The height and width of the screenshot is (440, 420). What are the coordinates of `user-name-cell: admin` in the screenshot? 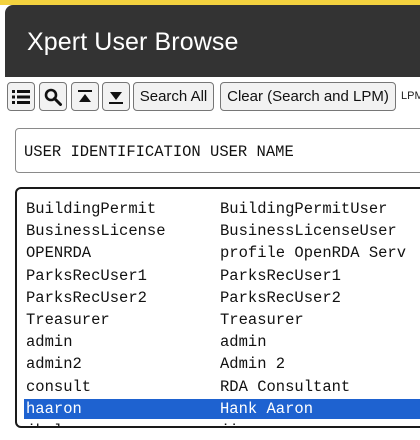 It's located at (243, 342).